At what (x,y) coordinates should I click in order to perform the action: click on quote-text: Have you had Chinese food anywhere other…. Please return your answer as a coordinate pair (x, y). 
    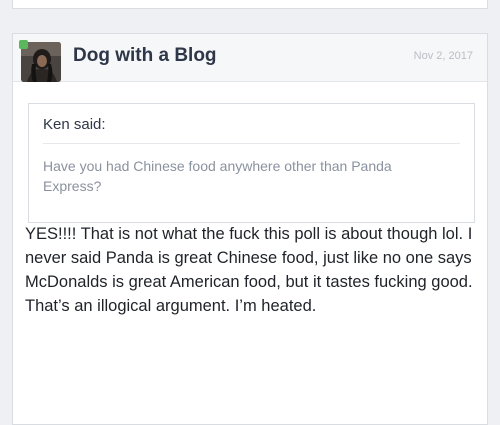
    Looking at the image, I should click on (217, 176).